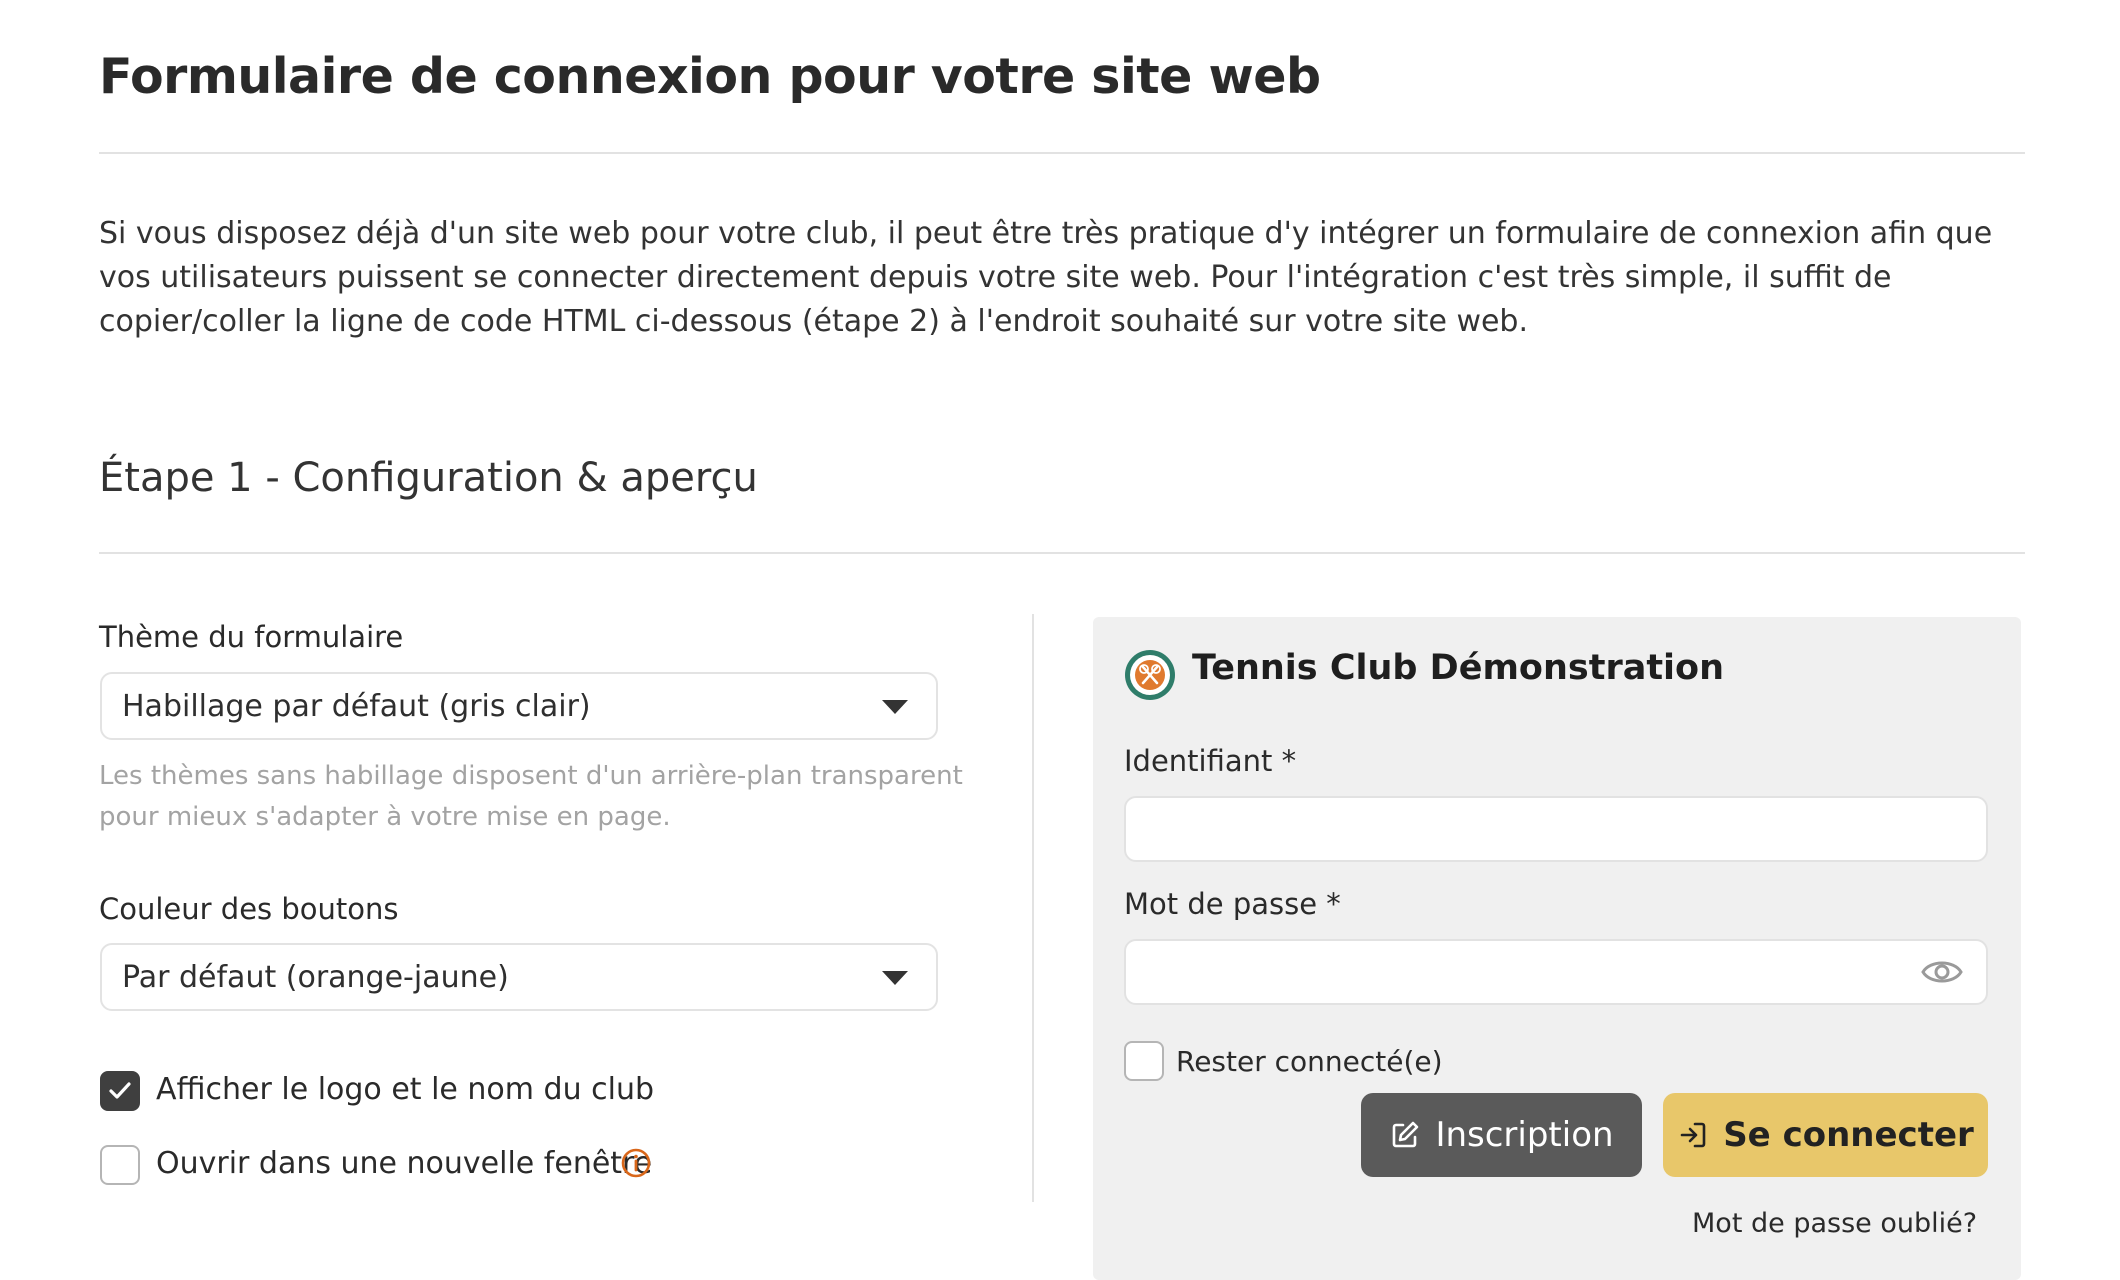  What do you see at coordinates (1556, 829) in the screenshot?
I see `username-input` at bounding box center [1556, 829].